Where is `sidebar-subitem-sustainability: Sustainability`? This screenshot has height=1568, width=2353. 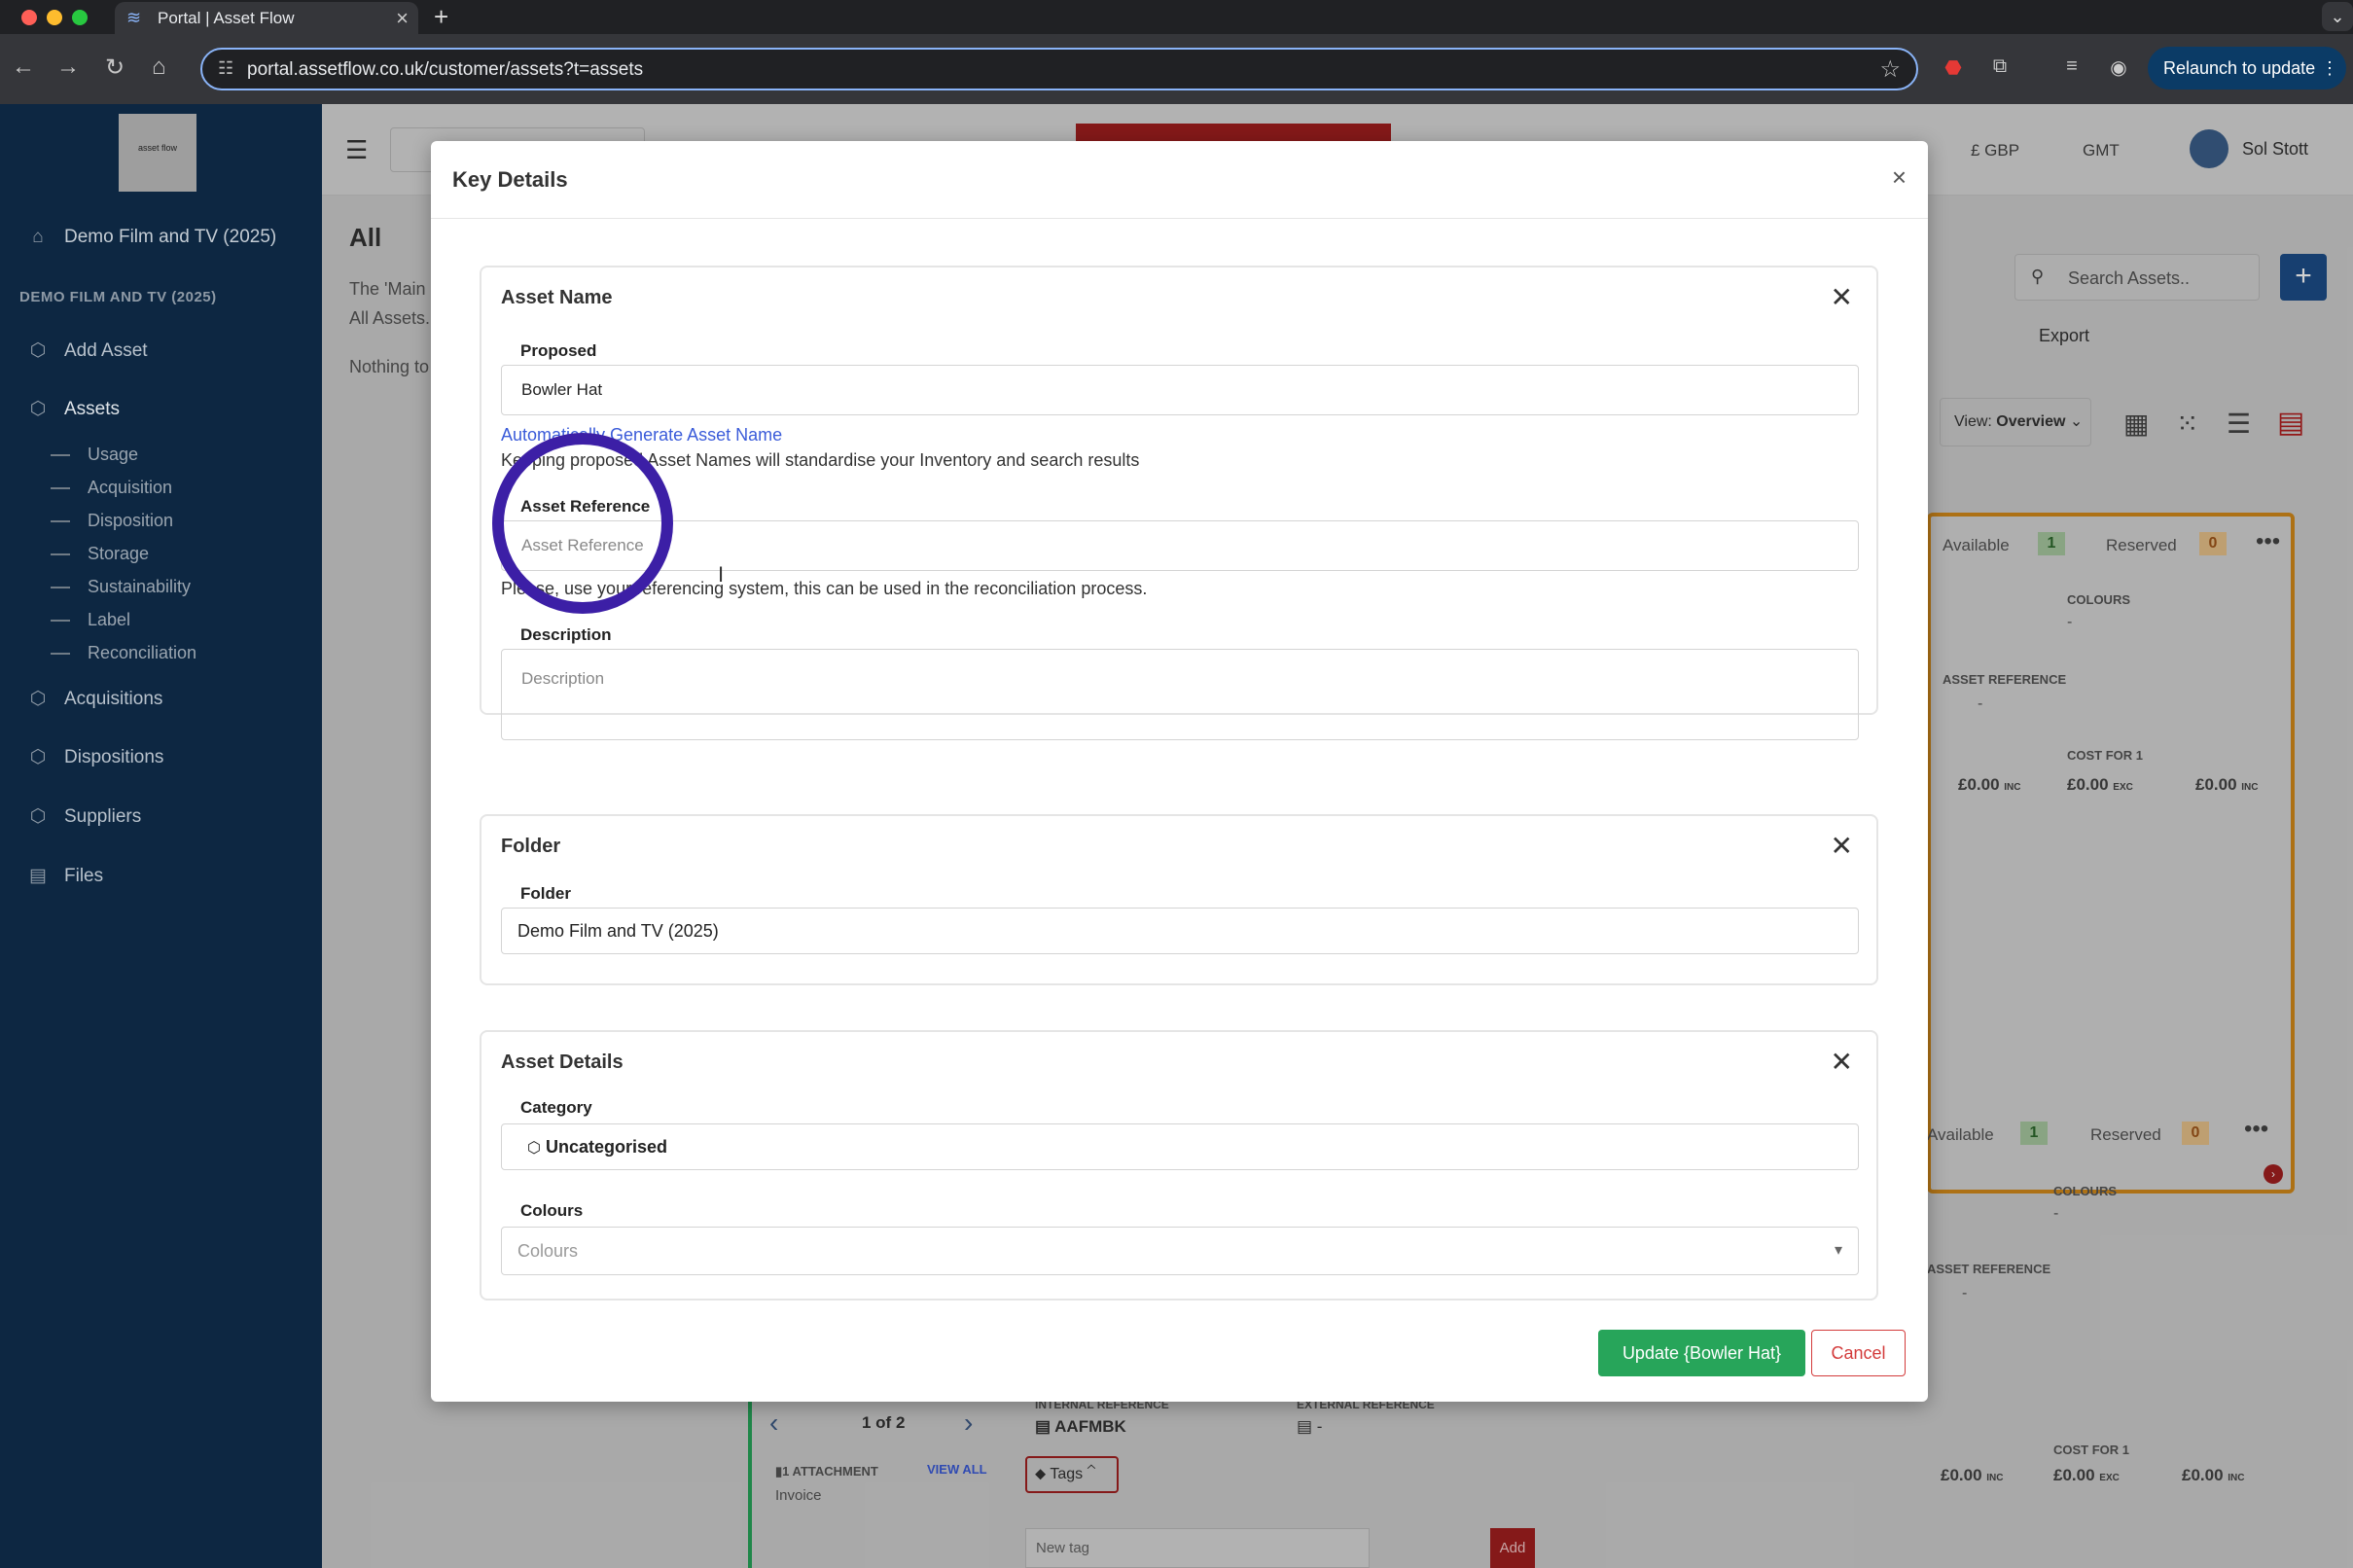
sidebar-subitem-sustainability: Sustainability is located at coordinates (121, 587).